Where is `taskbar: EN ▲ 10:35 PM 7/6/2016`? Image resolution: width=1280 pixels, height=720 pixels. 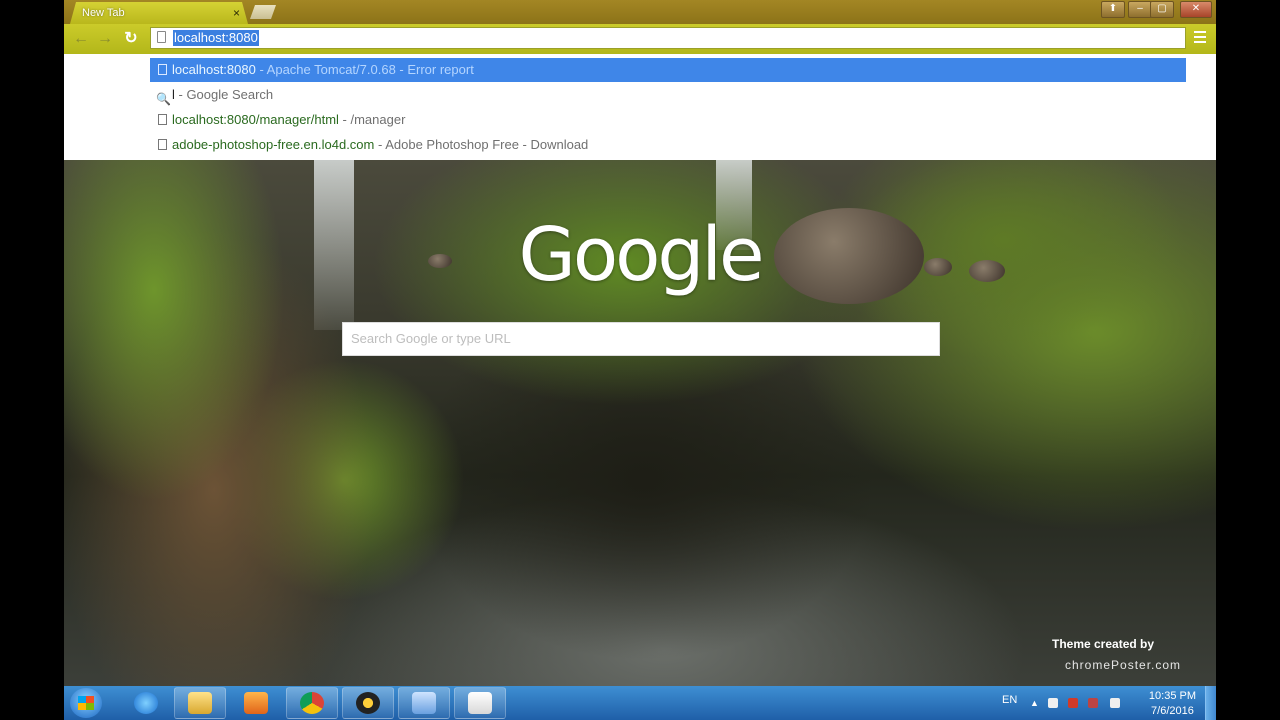 taskbar: EN ▲ 10:35 PM 7/6/2016 is located at coordinates (640, 703).